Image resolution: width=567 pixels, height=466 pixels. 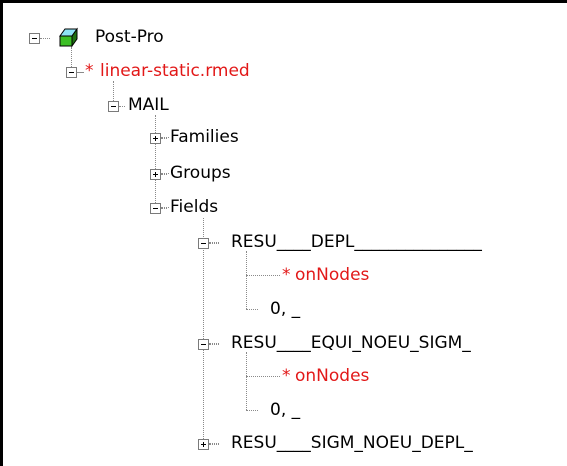 I want to click on tree-item-families: Families, so click(x=285, y=137).